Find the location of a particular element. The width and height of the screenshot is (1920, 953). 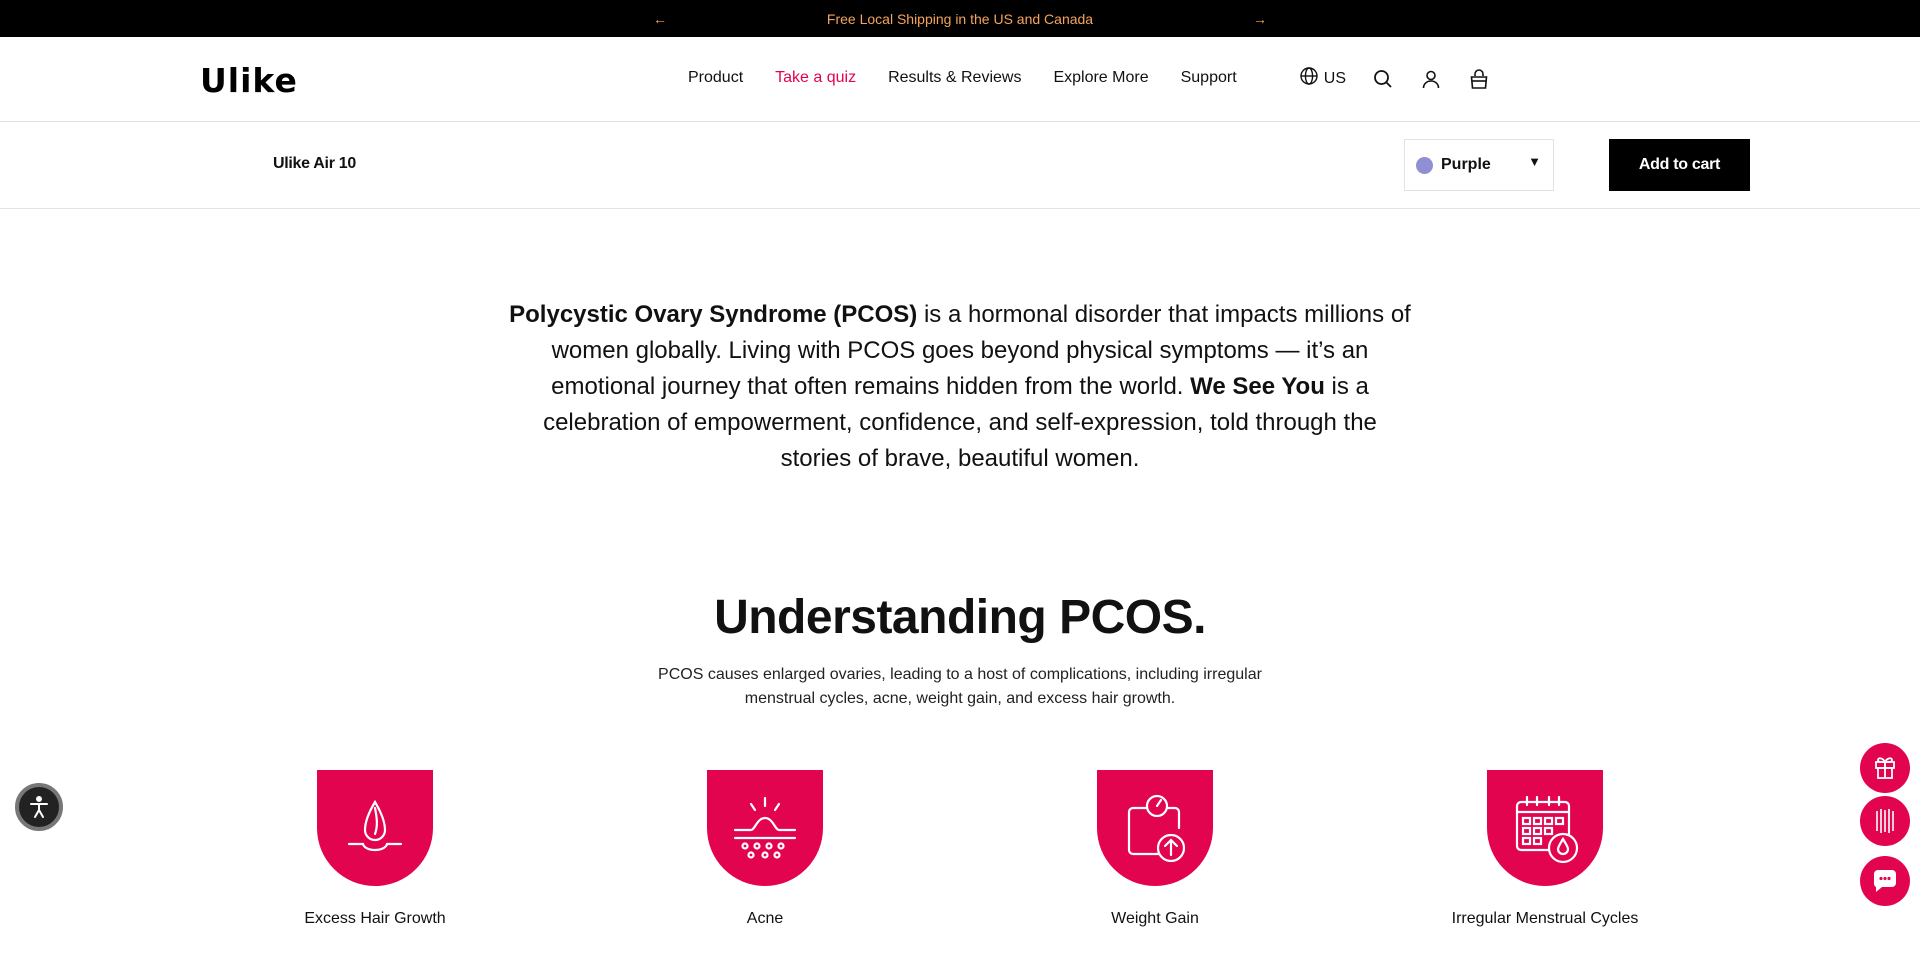

symptom-label: Acne is located at coordinates (765, 918).